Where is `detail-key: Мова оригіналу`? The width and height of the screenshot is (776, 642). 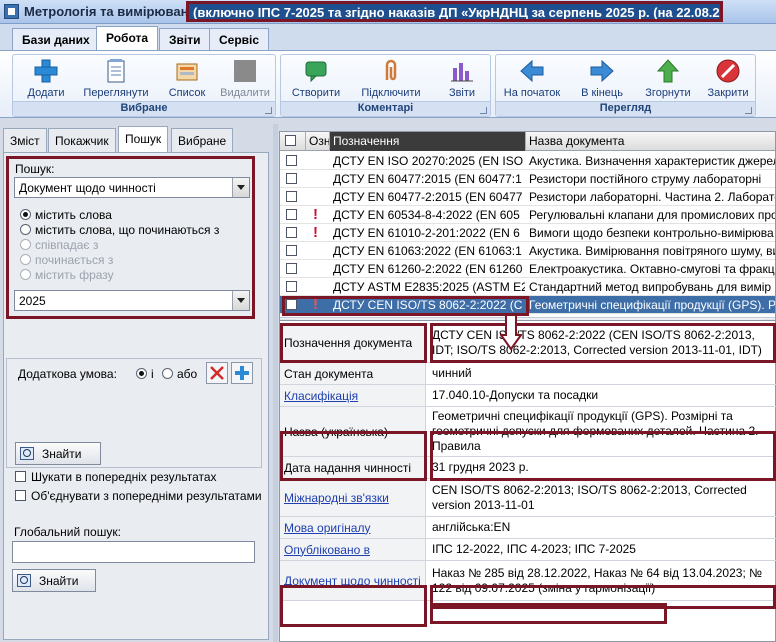
detail-key: Мова оригіналу is located at coordinates (353, 527).